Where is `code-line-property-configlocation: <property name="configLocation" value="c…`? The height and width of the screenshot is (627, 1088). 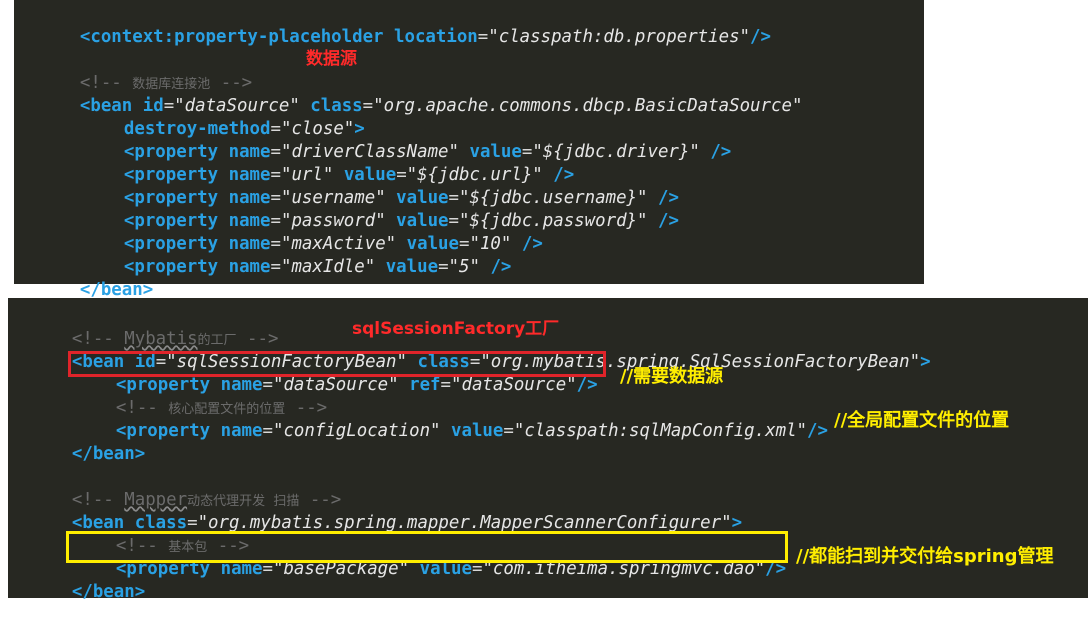 code-line-property-configlocation: <property name="configLocation" value="c… is located at coordinates (471, 431).